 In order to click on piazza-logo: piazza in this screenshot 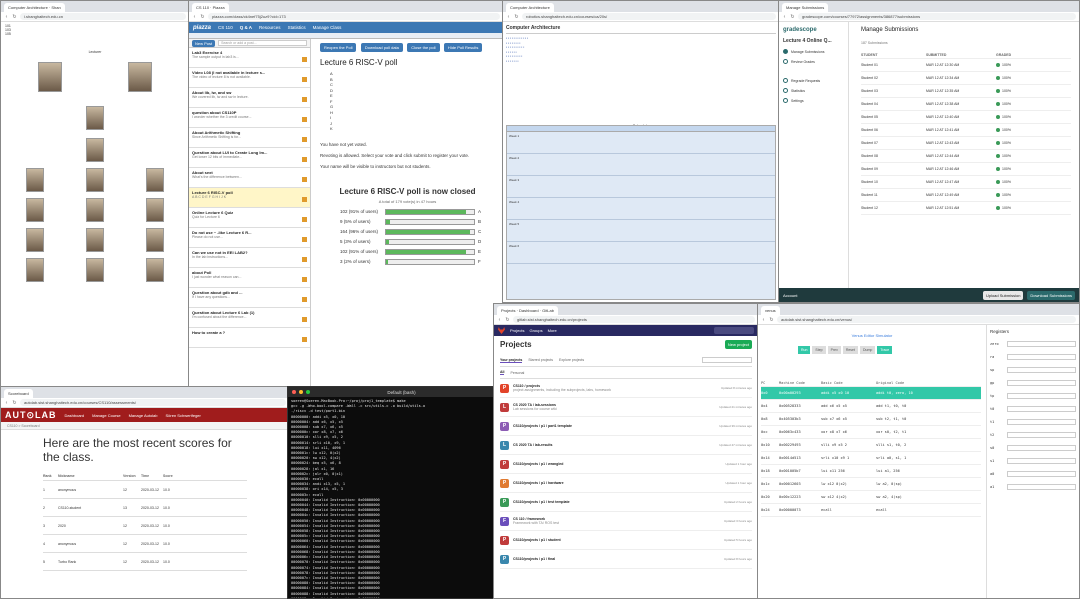, I will do `click(202, 28)`.